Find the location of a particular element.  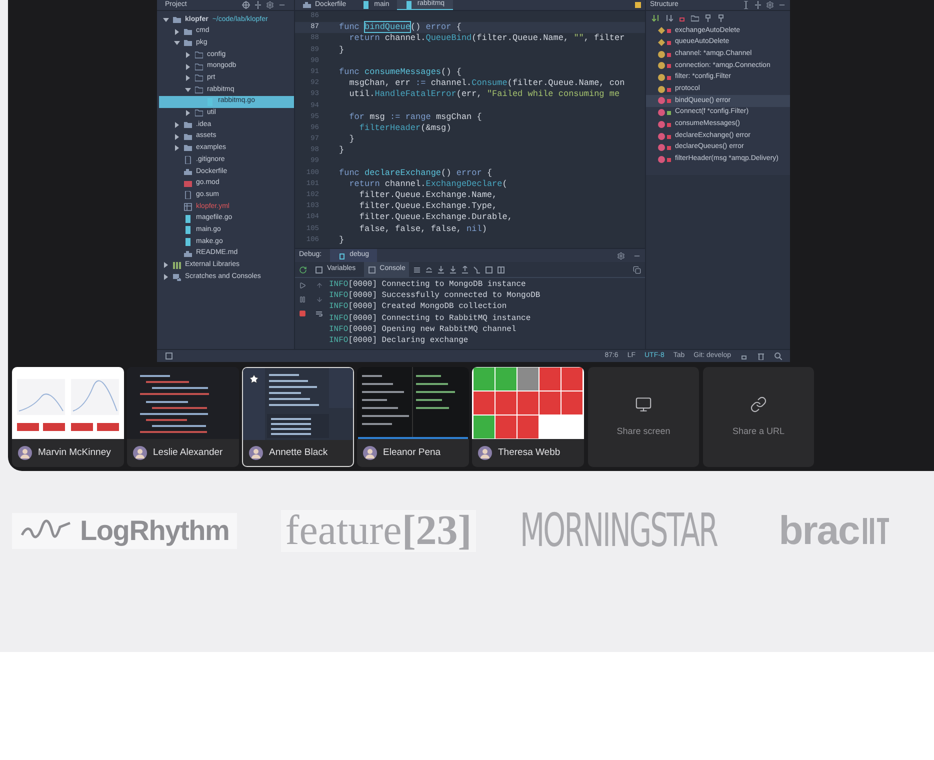

copy-icon is located at coordinates (637, 270).